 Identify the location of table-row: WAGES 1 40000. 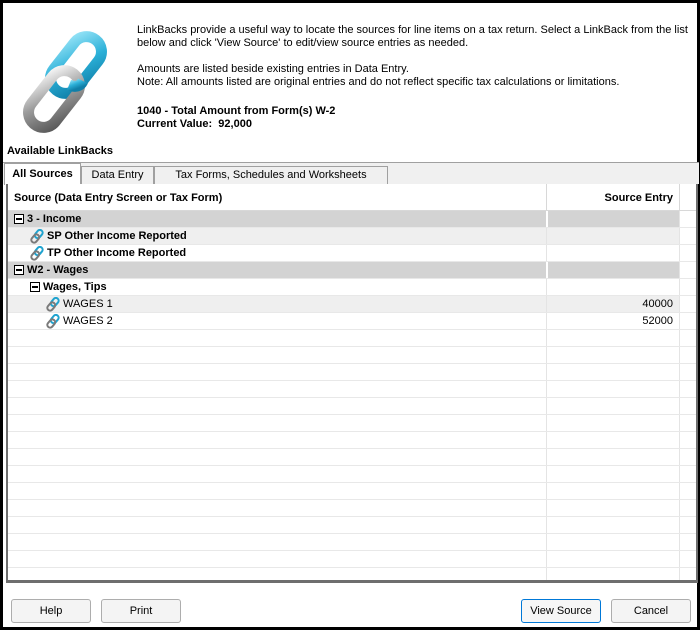
(352, 304).